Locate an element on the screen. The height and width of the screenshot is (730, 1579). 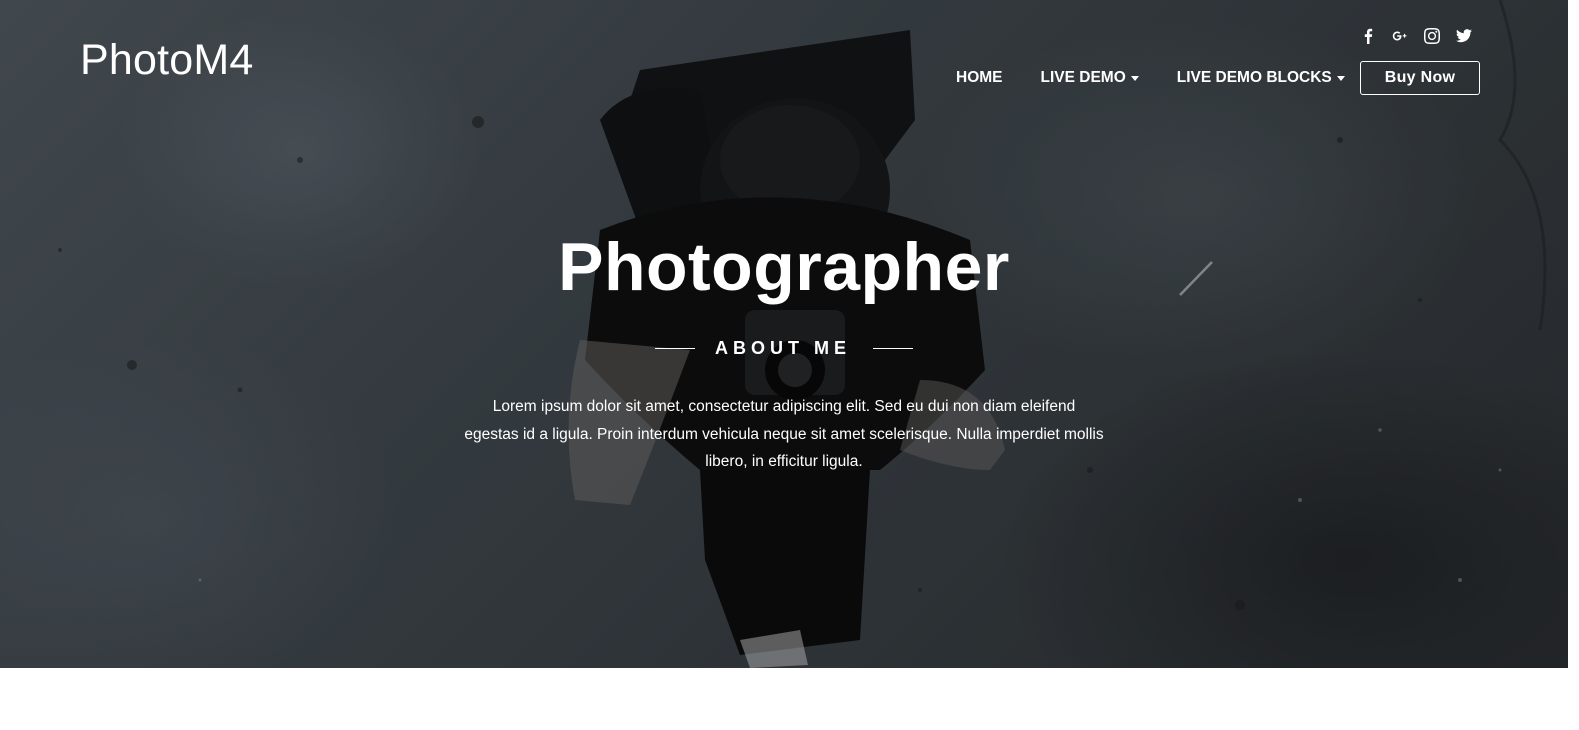
twitter-icon is located at coordinates (1463, 35).